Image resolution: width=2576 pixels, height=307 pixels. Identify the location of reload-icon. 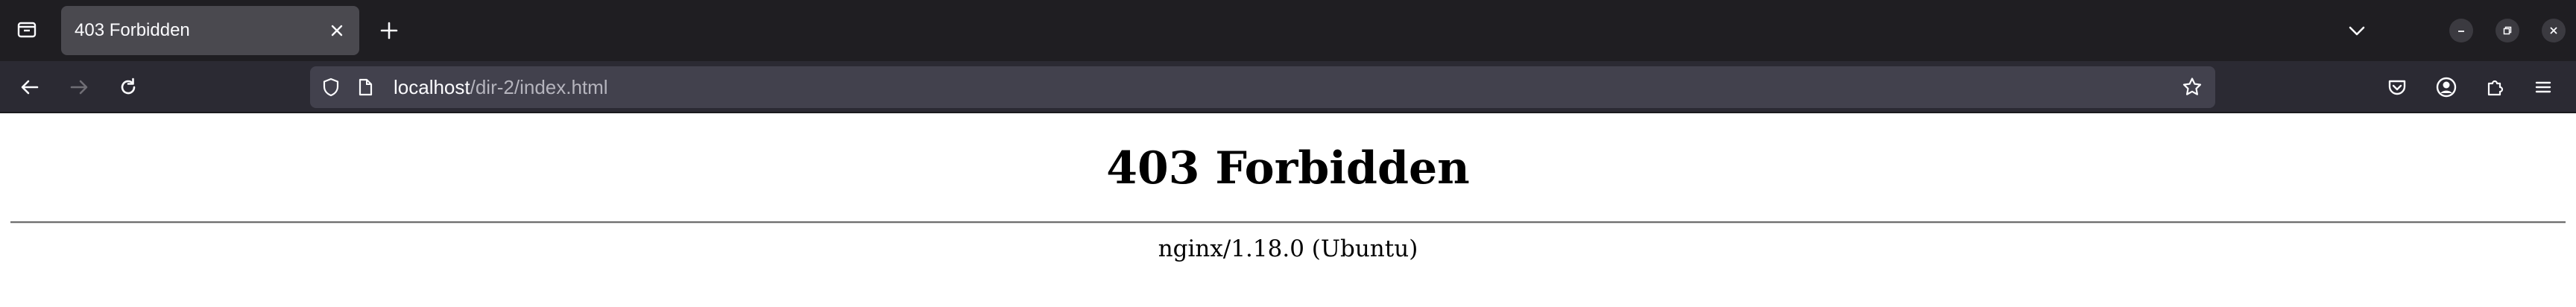
(128, 87).